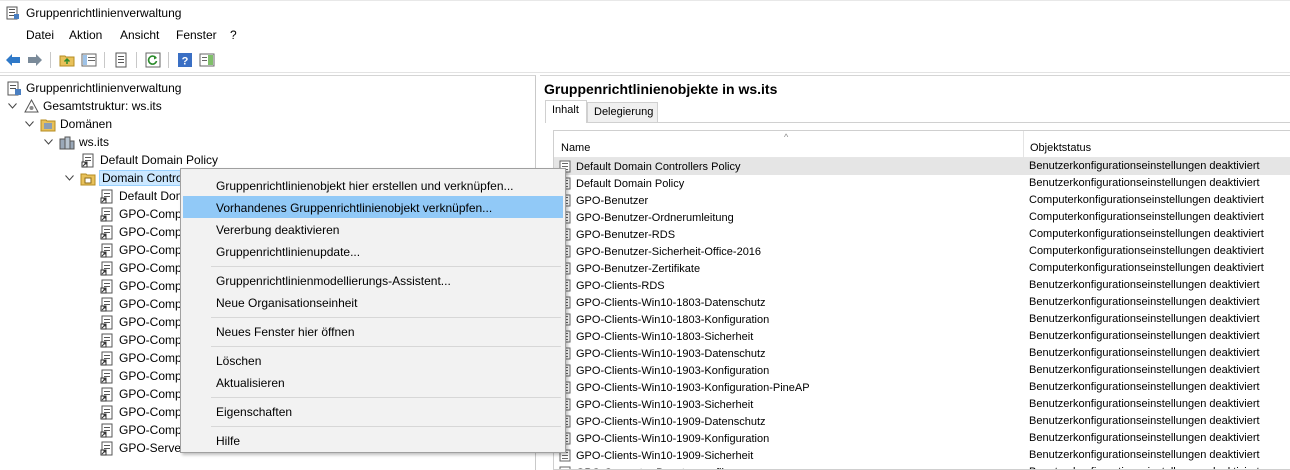  Describe the element at coordinates (13, 60) in the screenshot. I see `back-arrow-icon` at that location.